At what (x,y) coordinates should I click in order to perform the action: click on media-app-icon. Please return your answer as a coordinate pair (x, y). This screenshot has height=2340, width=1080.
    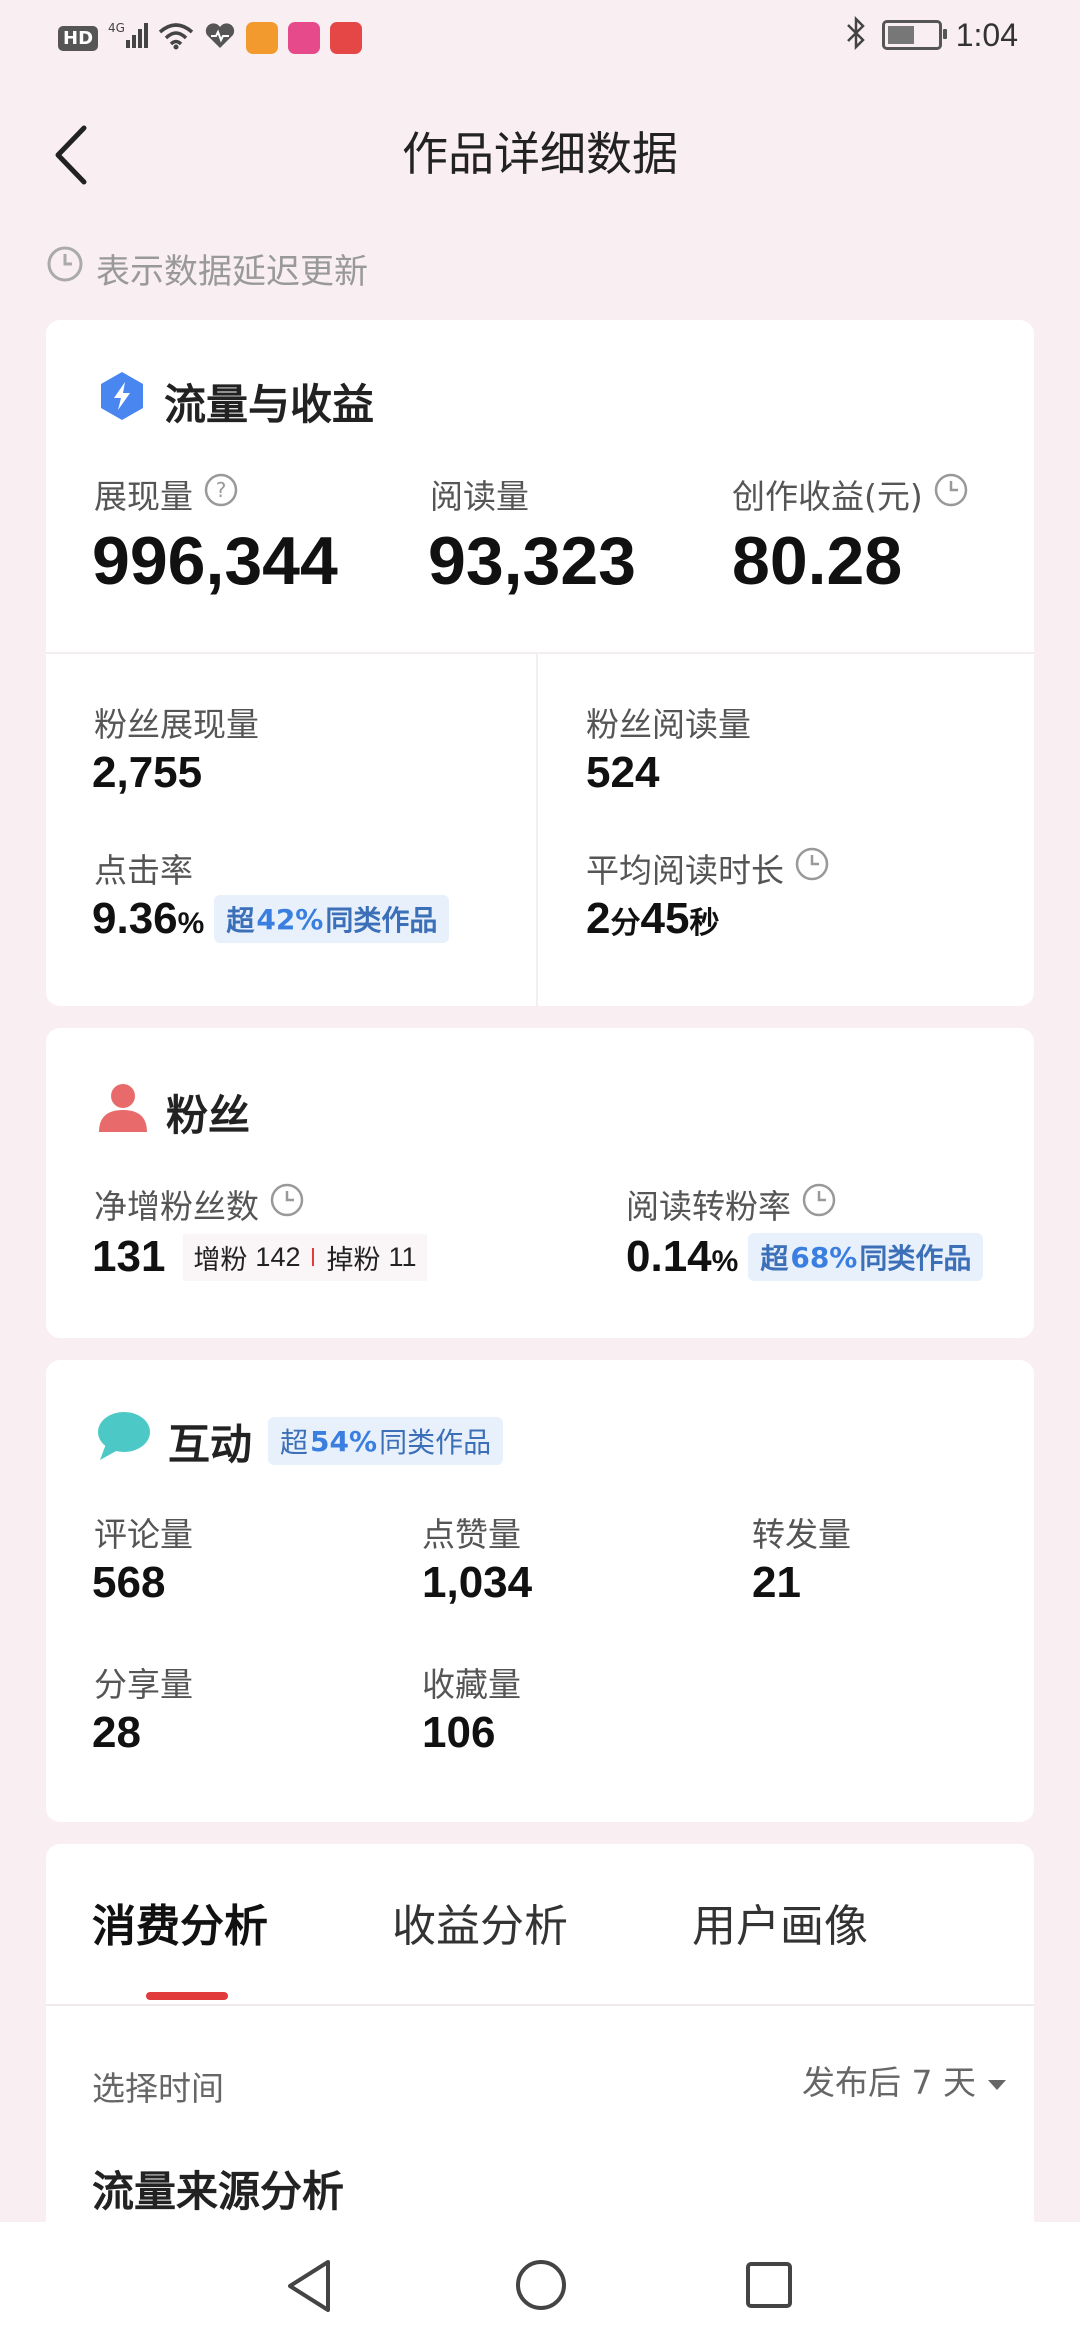
    Looking at the image, I should click on (304, 38).